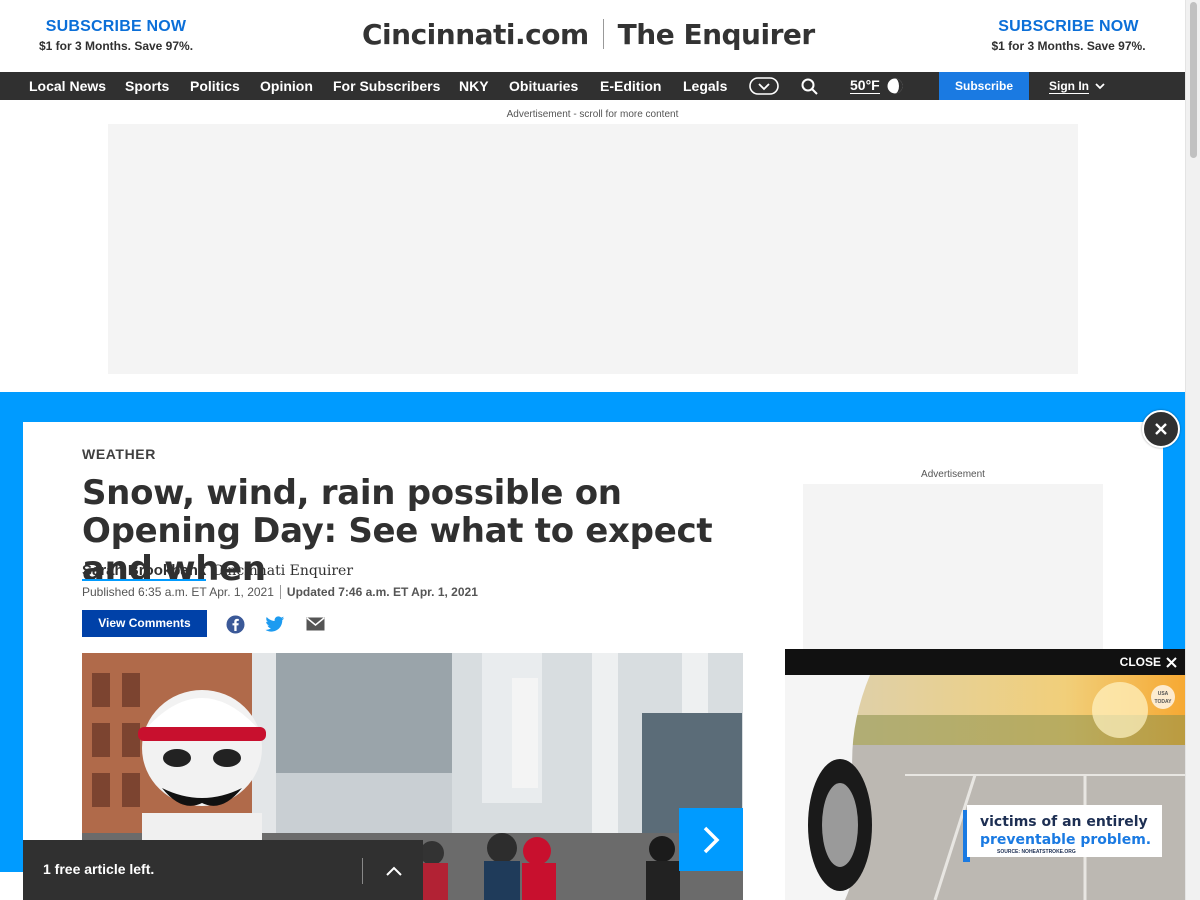  Describe the element at coordinates (235, 624) in the screenshot. I see `facebook-icon` at that location.